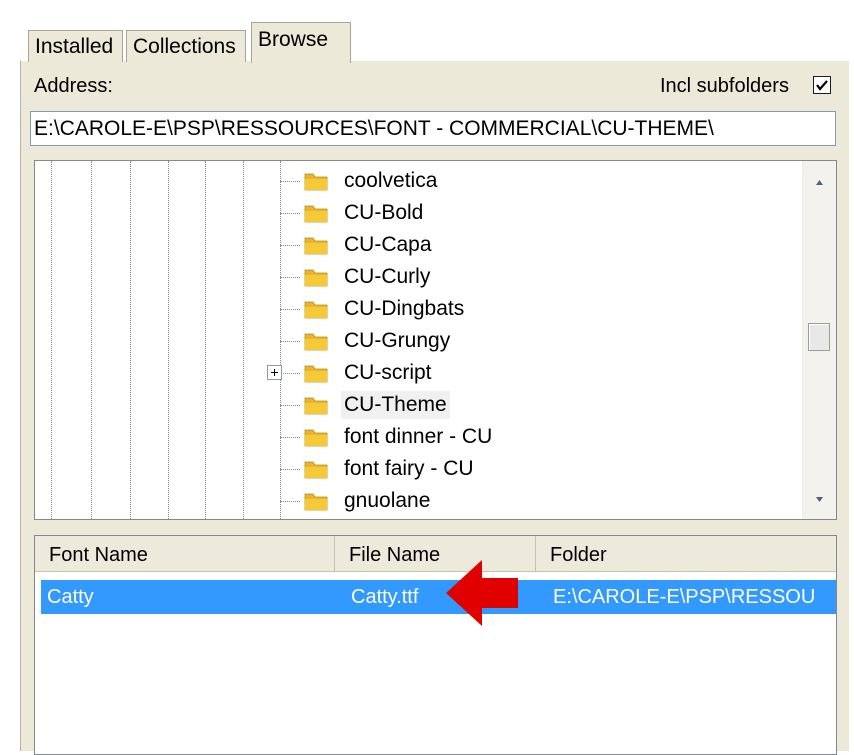 This screenshot has width=854, height=755. I want to click on tab-installed: Installed, so click(75, 46).